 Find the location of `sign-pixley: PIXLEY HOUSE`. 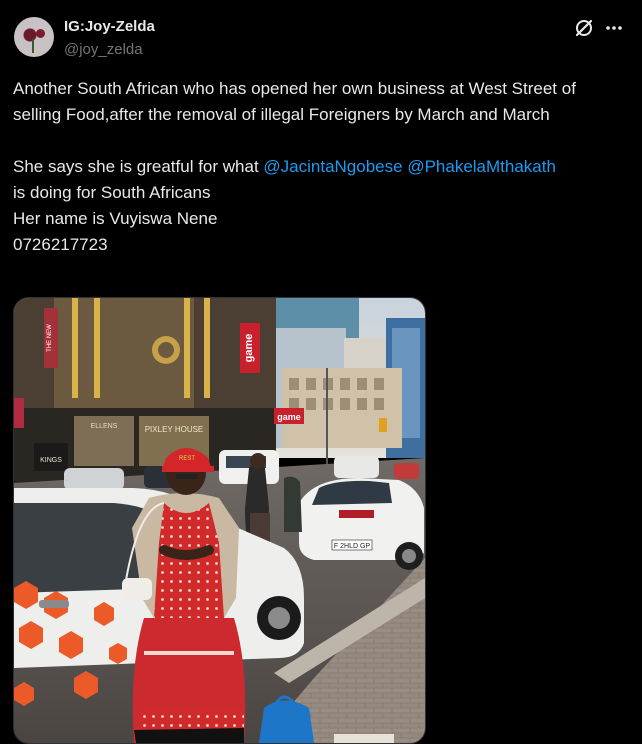

sign-pixley: PIXLEY HOUSE is located at coordinates (174, 429).